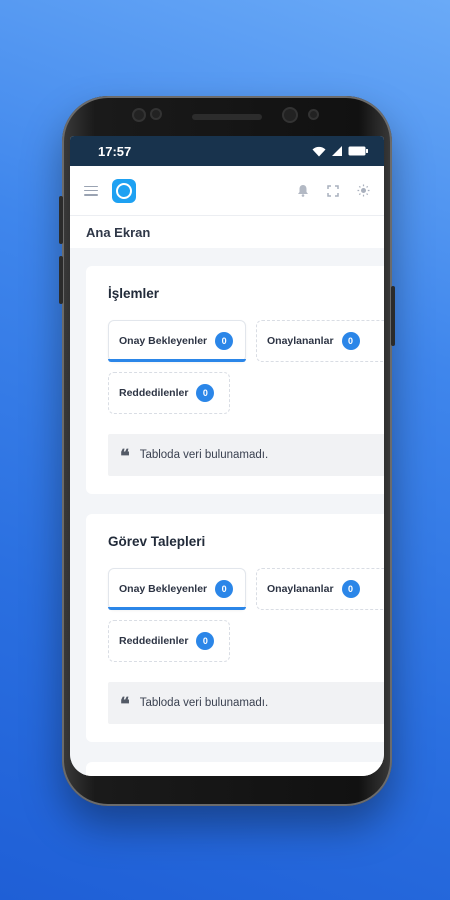 The height and width of the screenshot is (900, 450). What do you see at coordinates (61, 220) in the screenshot?
I see `volume-up-button` at bounding box center [61, 220].